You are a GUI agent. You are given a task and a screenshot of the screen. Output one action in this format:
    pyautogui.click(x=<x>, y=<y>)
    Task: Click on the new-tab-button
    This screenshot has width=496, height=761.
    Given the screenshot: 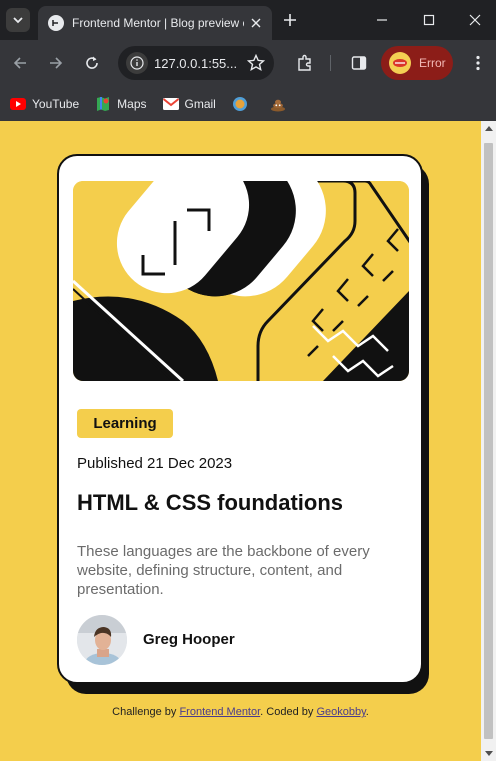 What is the action you would take?
    pyautogui.click(x=290, y=20)
    